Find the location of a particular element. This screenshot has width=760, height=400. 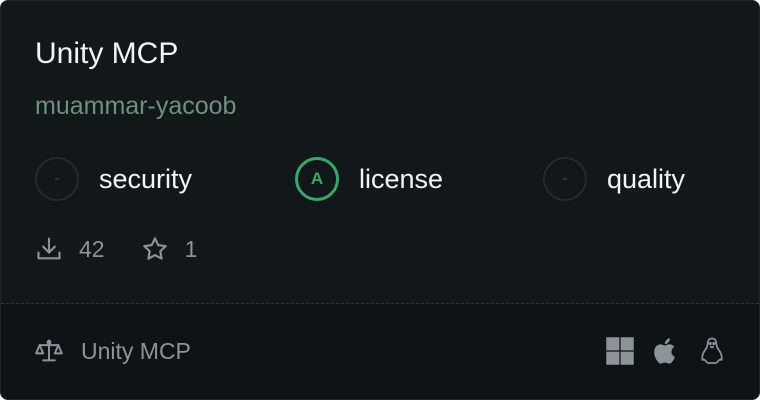

card-title: Unity MCP is located at coordinates (106, 54).